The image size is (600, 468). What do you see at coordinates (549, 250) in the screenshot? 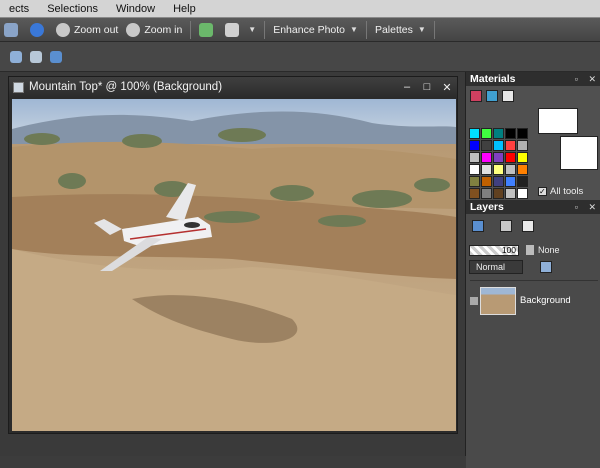
I see `mask-label: None` at bounding box center [549, 250].